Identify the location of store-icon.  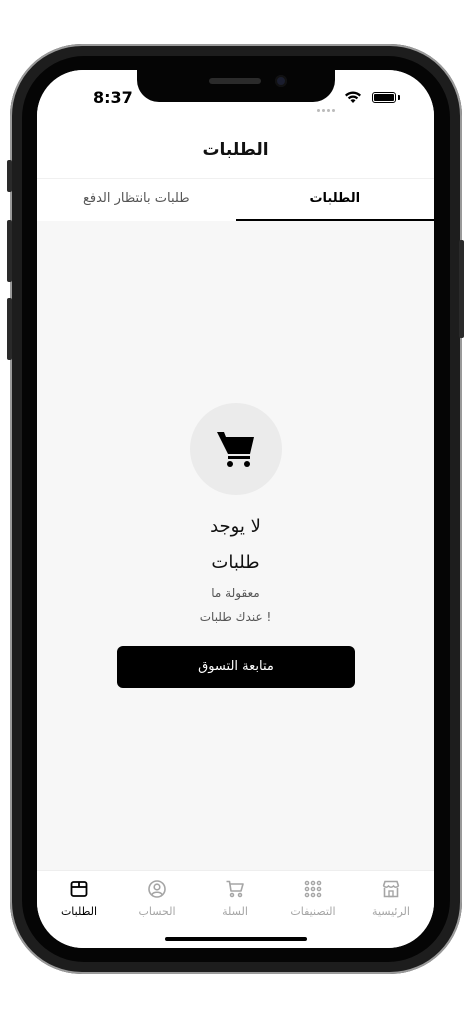
(391, 889).